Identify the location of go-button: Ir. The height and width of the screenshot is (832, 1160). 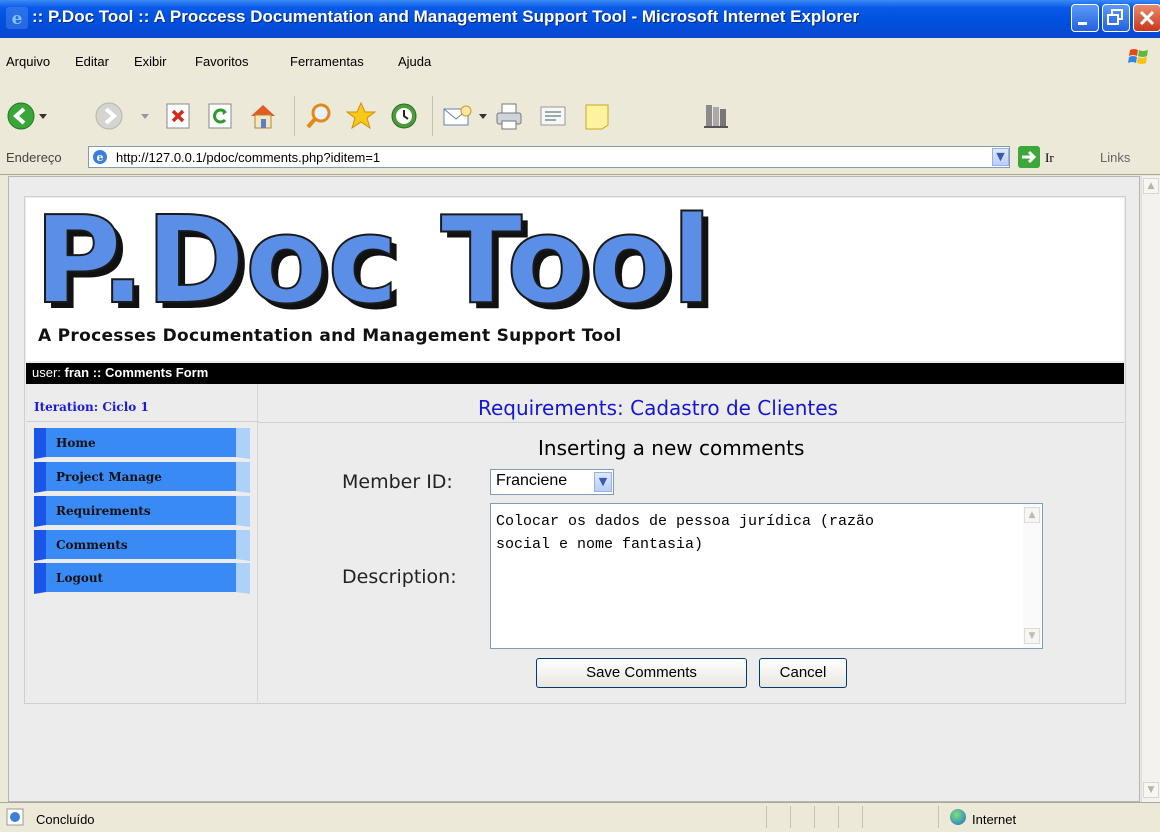
(1049, 158).